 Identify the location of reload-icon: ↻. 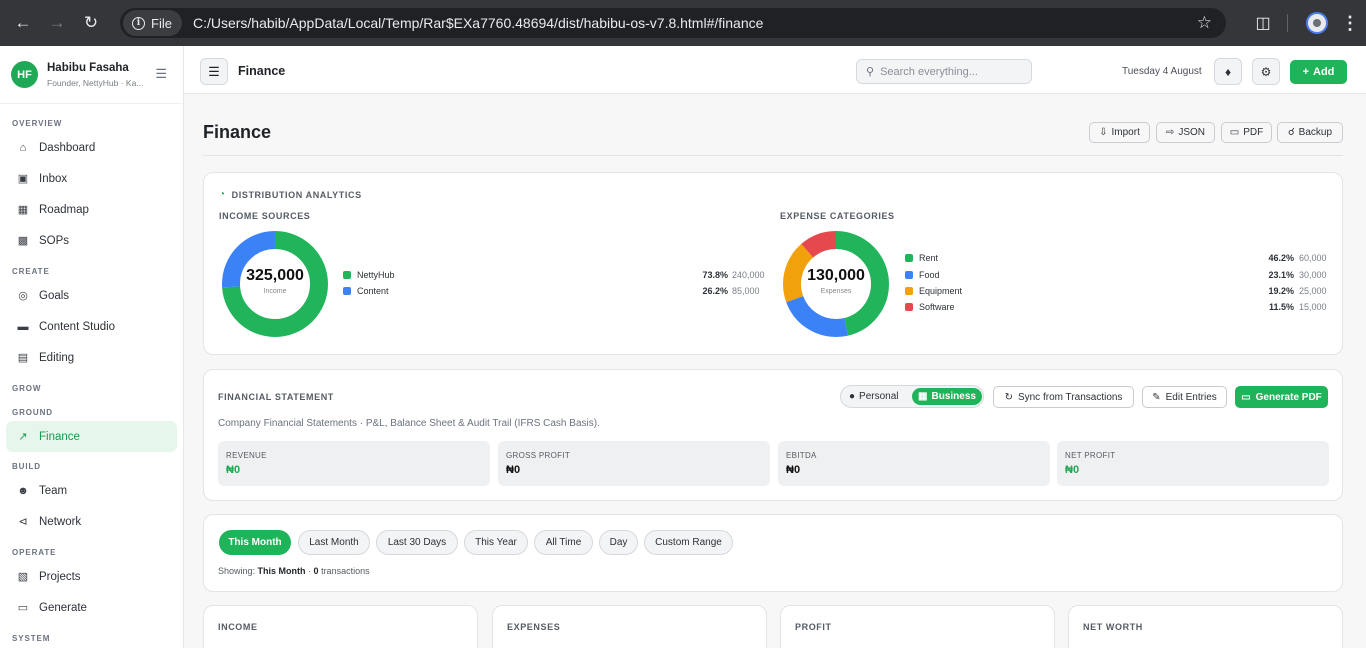
(91, 23).